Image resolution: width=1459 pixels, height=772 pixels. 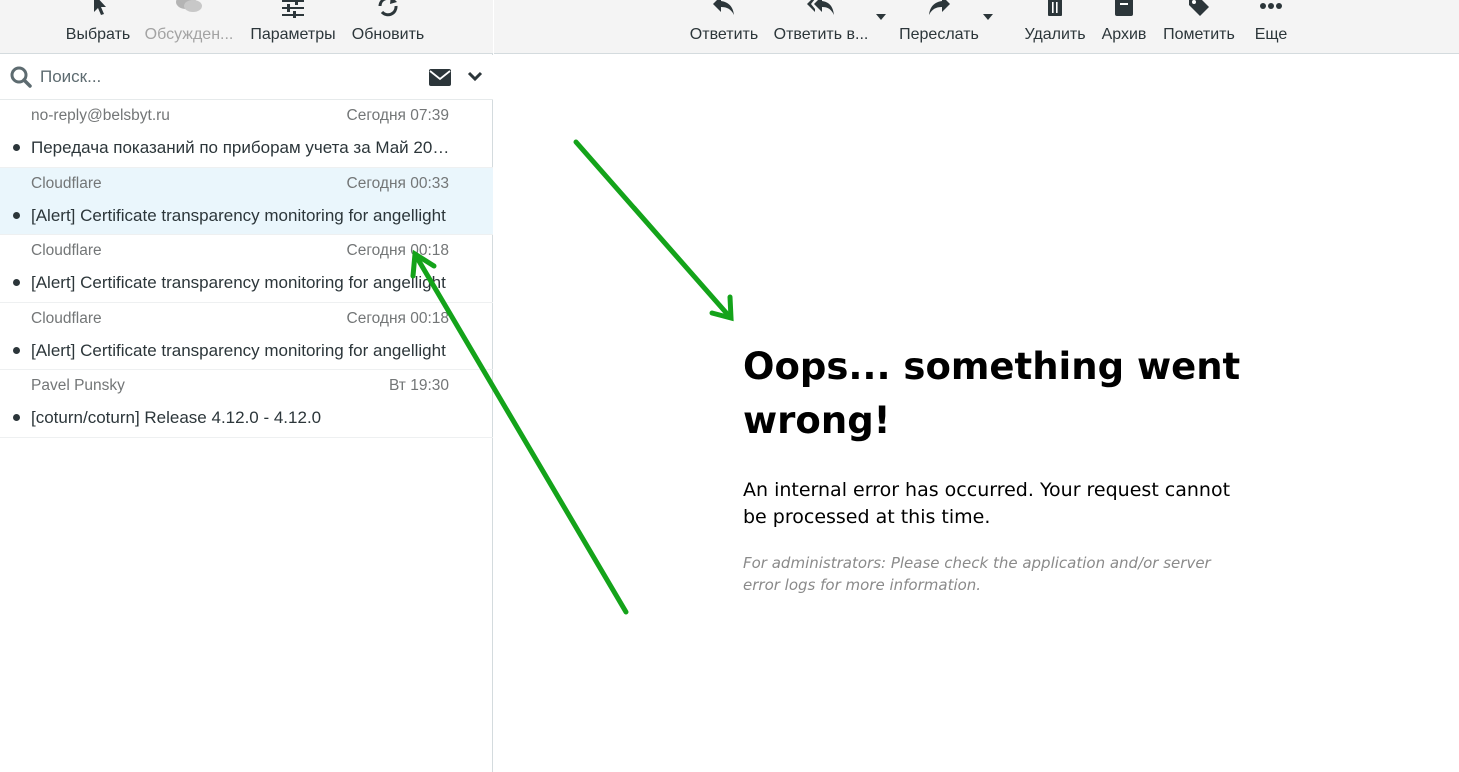 I want to click on forward-dropdown-icon, so click(x=988, y=17).